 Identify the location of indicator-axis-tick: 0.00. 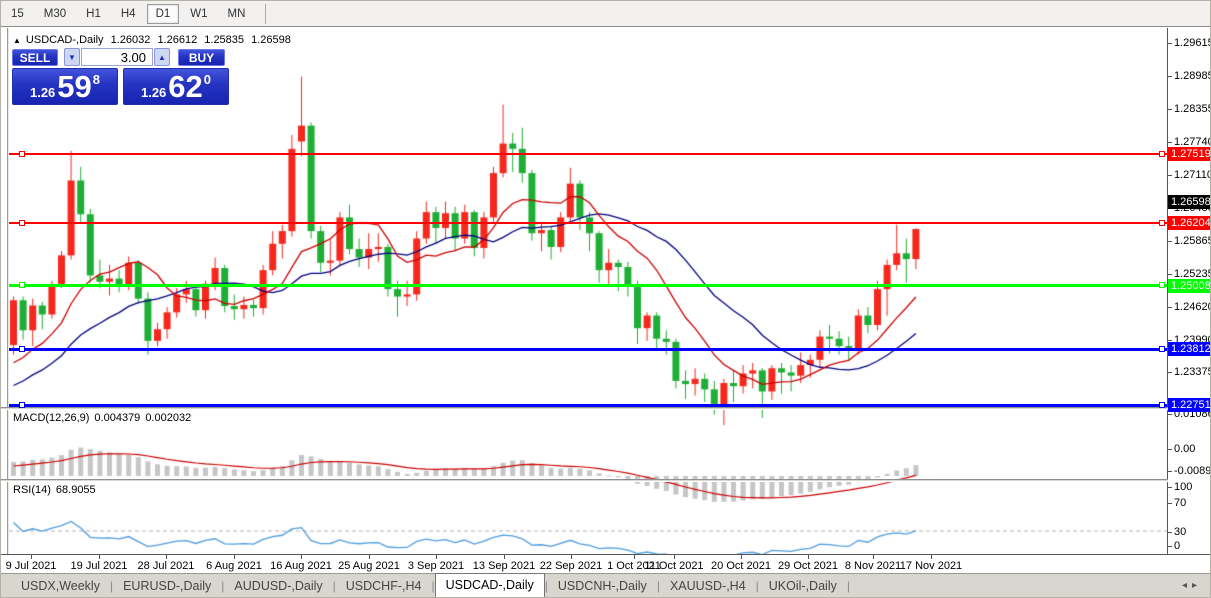
(1185, 449).